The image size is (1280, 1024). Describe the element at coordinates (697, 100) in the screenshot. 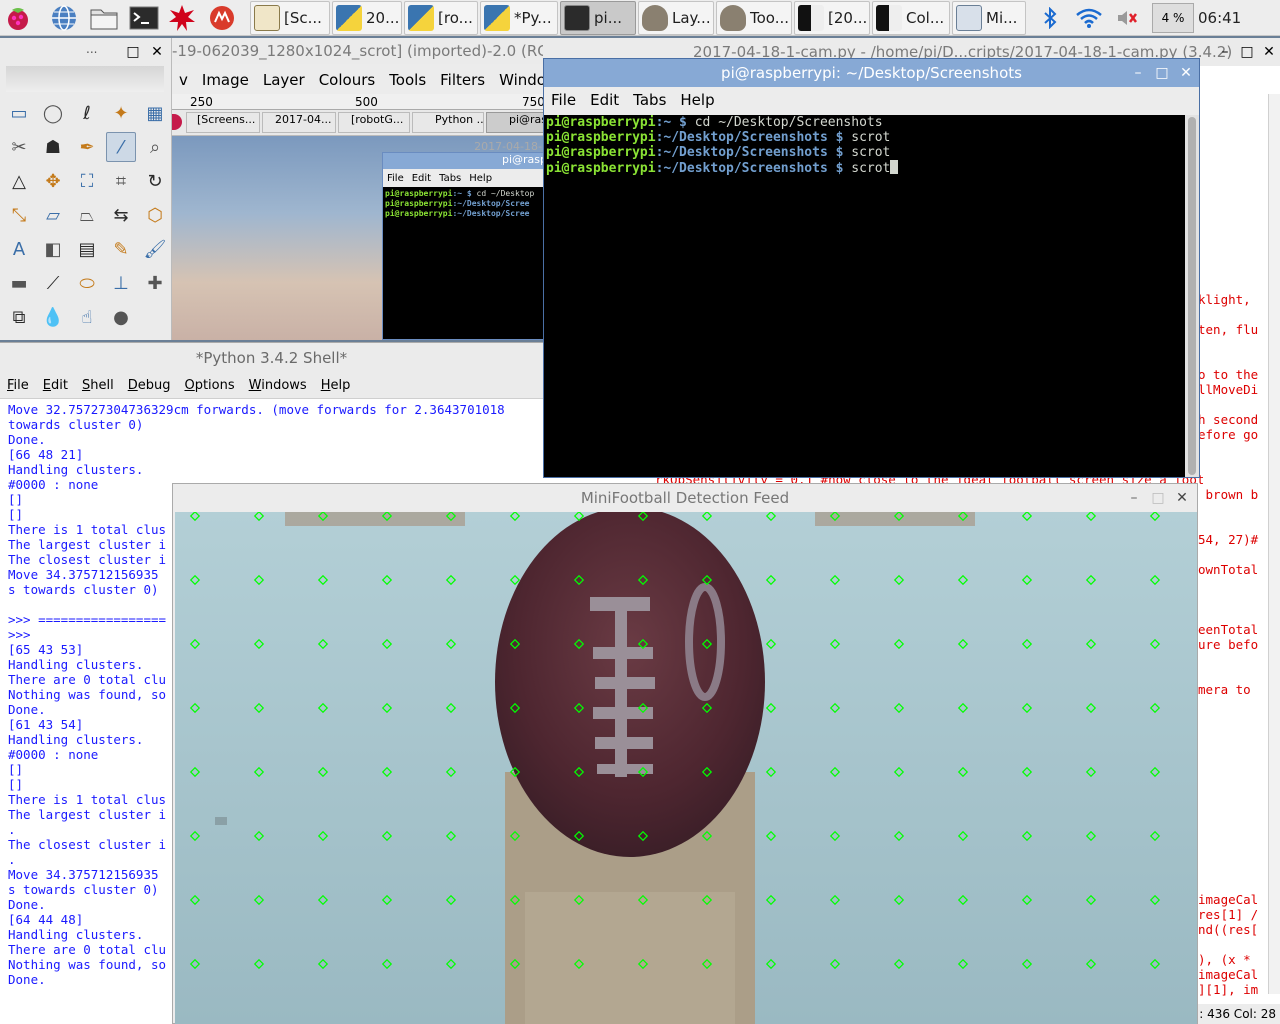

I see `terminal-menu-help: Help` at that location.